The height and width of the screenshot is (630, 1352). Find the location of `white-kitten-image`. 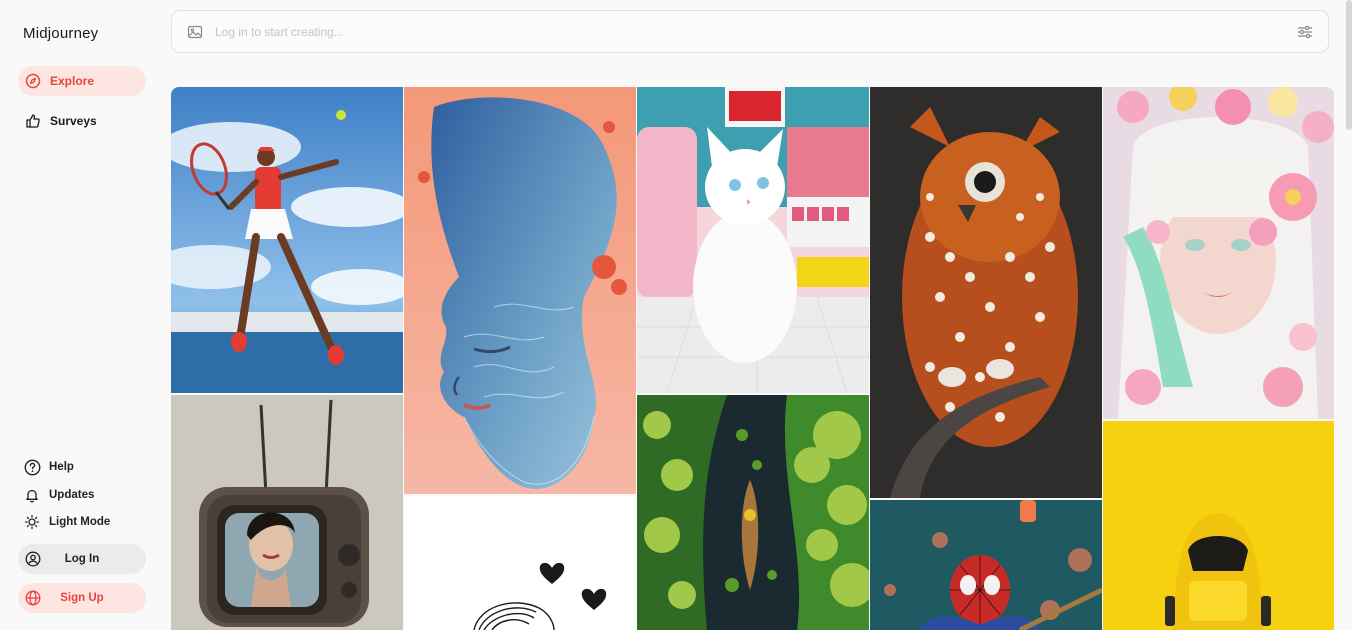

white-kitten-image is located at coordinates (753, 240).